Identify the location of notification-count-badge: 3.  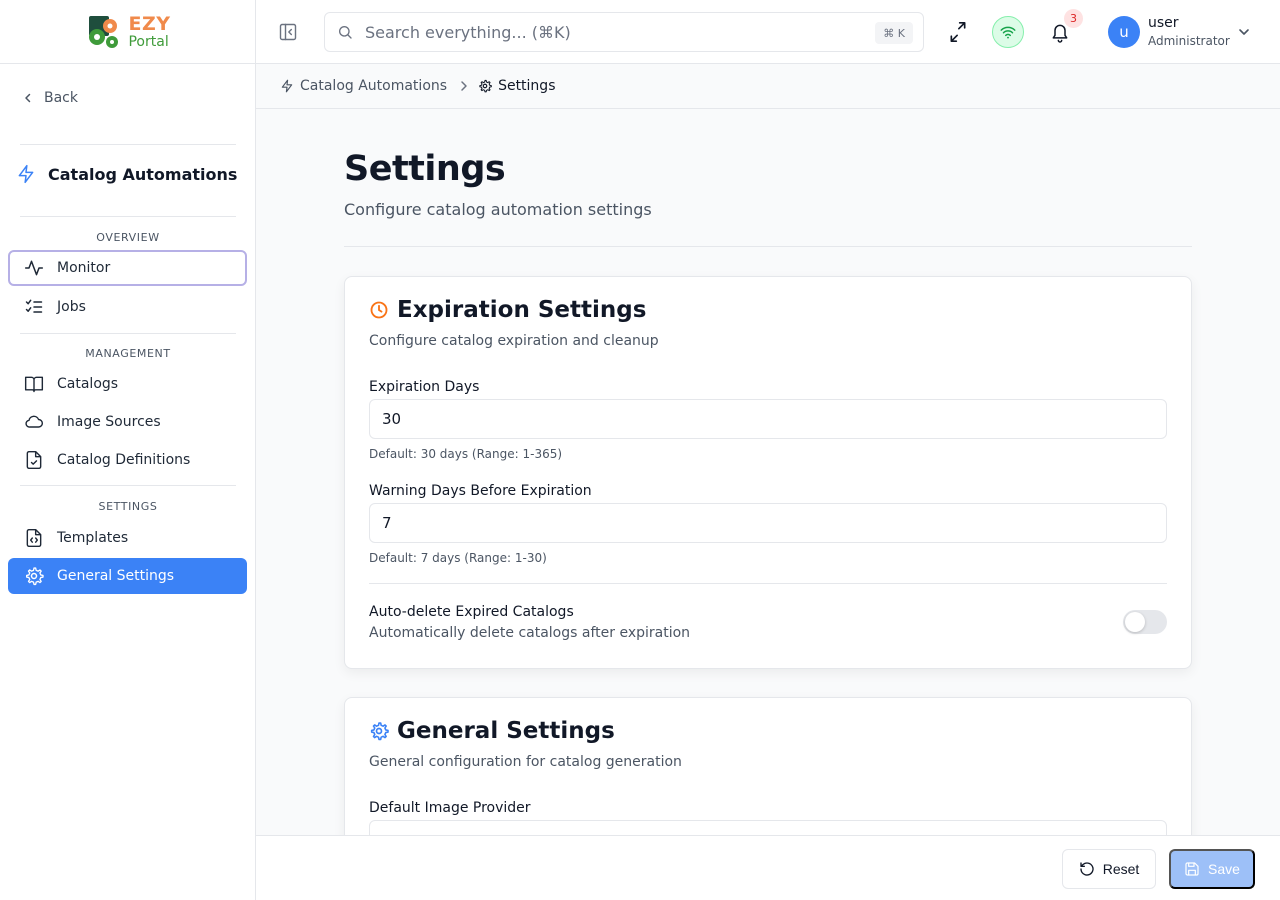
(1073, 18).